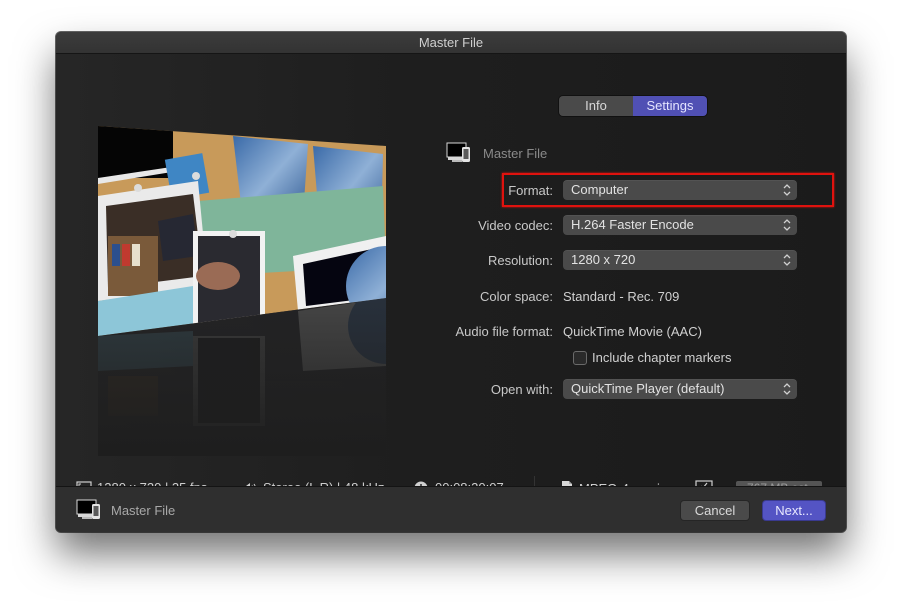 Image resolution: width=902 pixels, height=613 pixels. Describe the element at coordinates (632, 331) in the screenshot. I see `audio-format-value: QuickTime Movie (AAC)` at that location.